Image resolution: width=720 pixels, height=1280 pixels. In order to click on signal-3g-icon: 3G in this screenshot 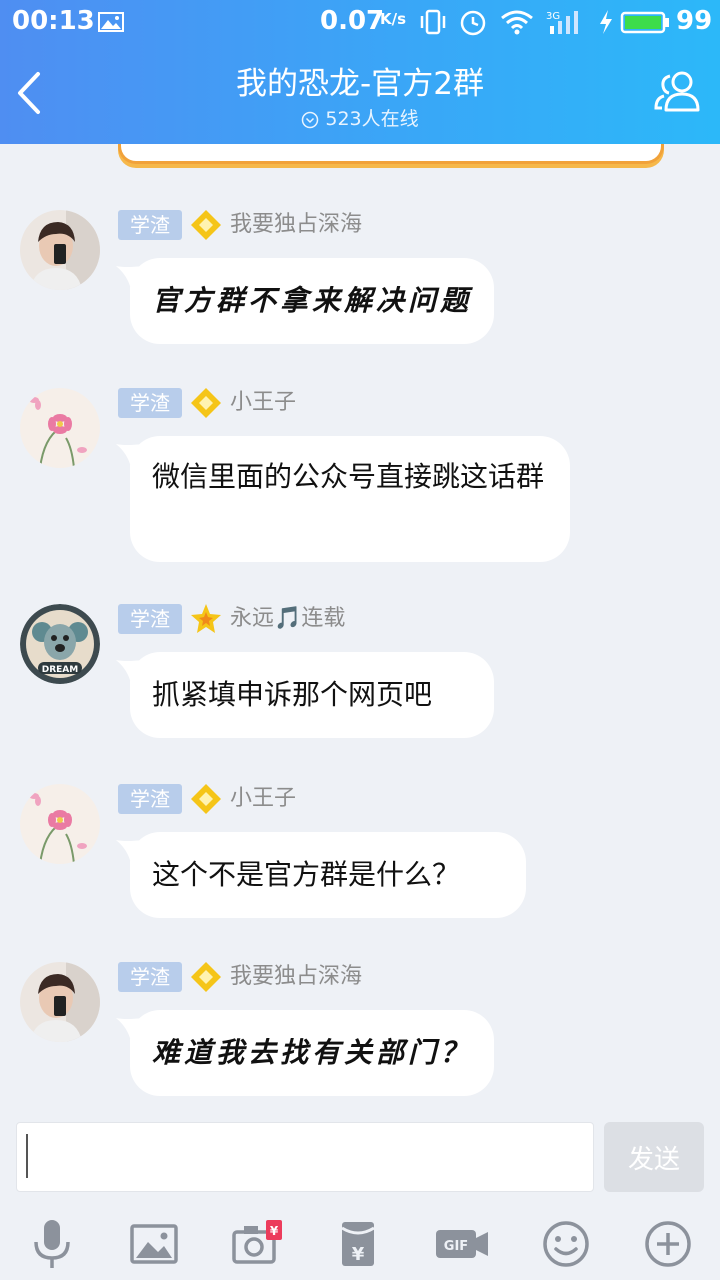, I will do `click(562, 22)`.